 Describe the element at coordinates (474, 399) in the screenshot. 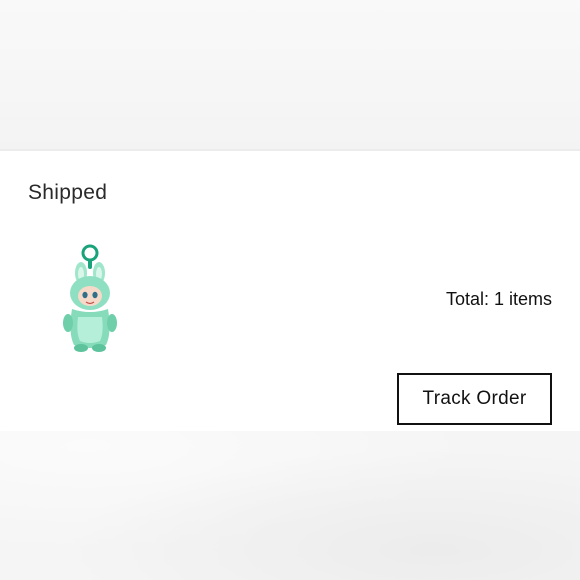

I see `track-order-button: Track Order` at that location.